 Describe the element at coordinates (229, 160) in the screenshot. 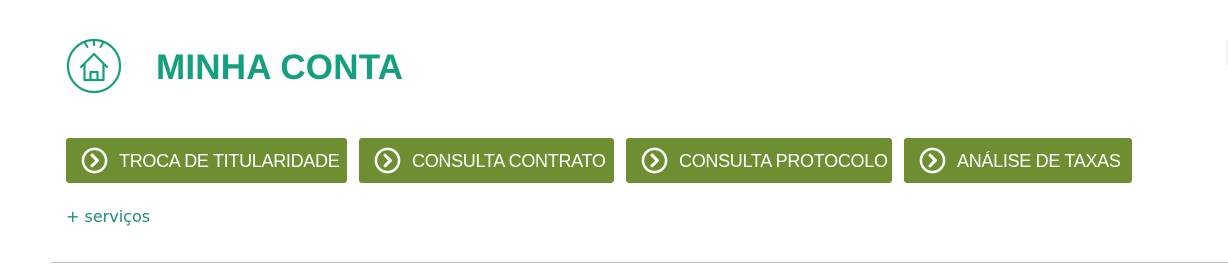

I see `transfer-ownership-label: TROCA DE TITULARIDADE` at that location.